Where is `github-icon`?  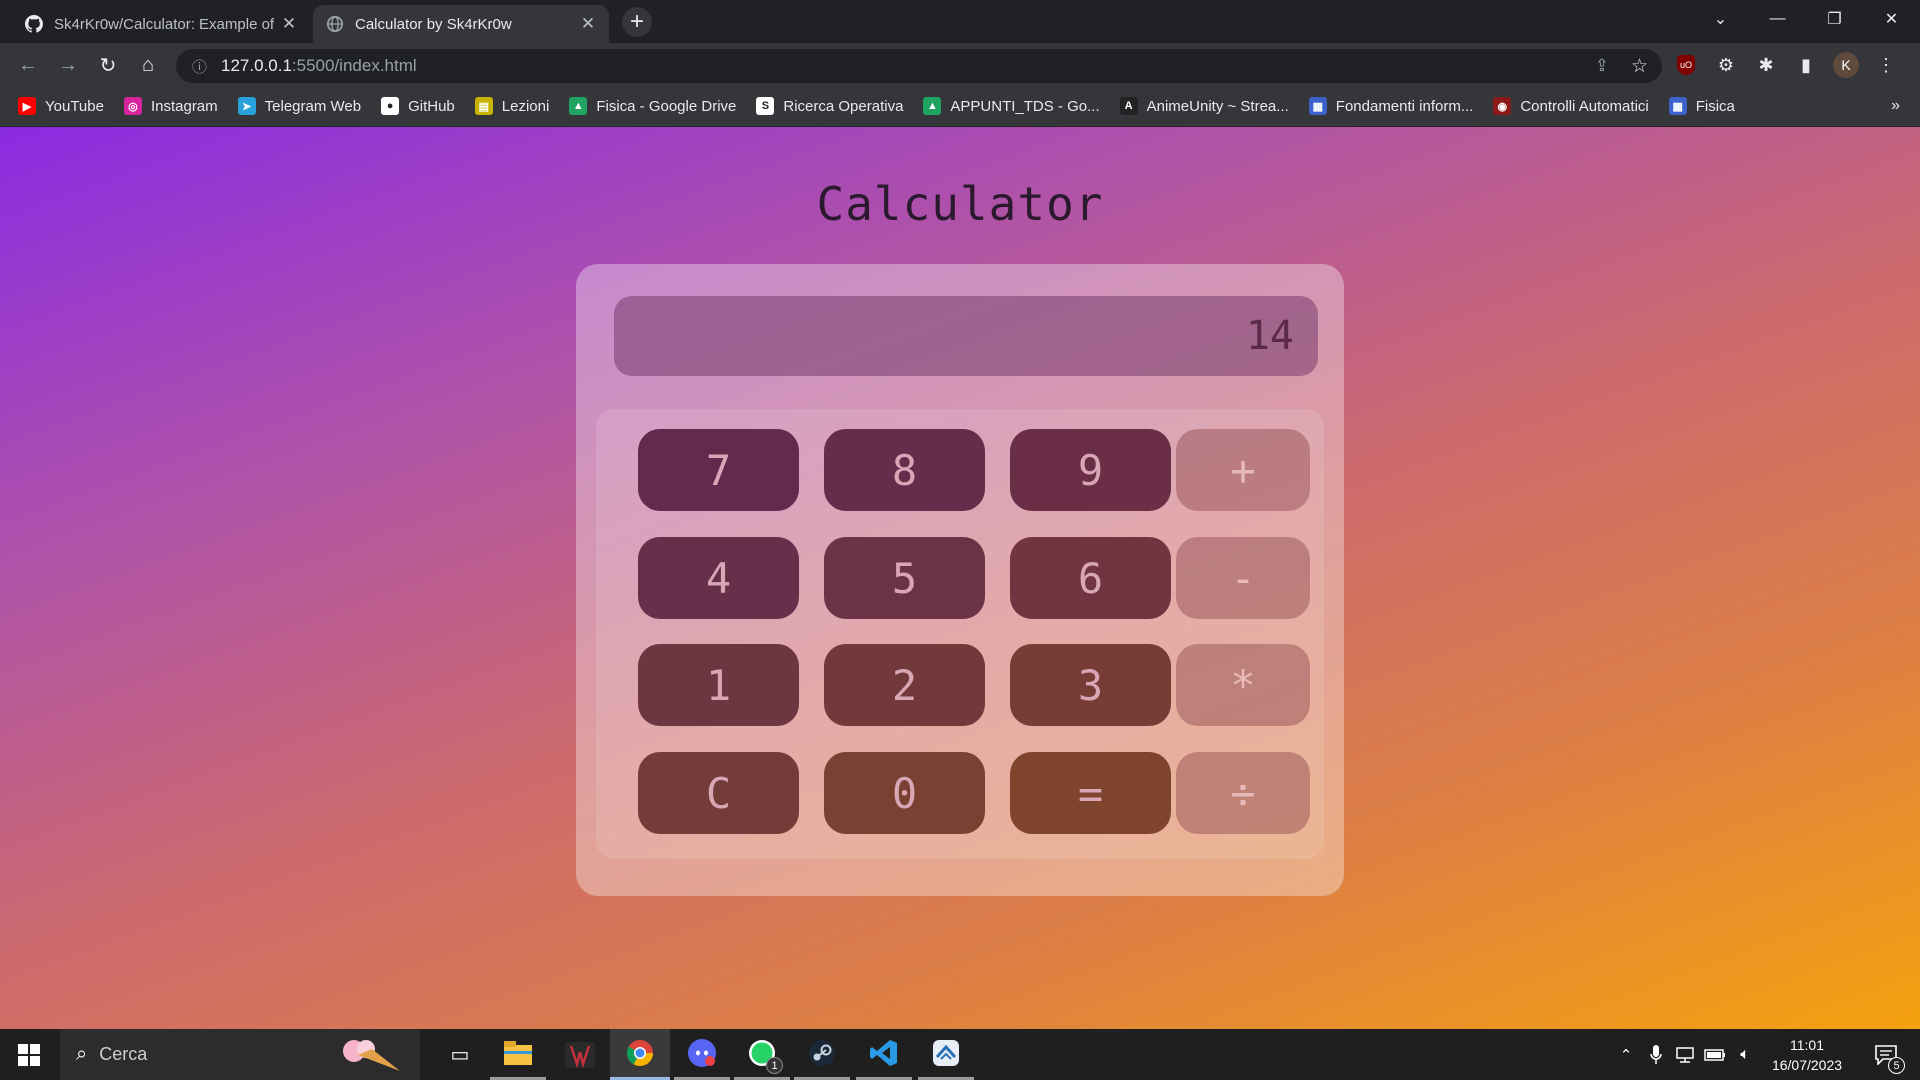 github-icon is located at coordinates (34, 24).